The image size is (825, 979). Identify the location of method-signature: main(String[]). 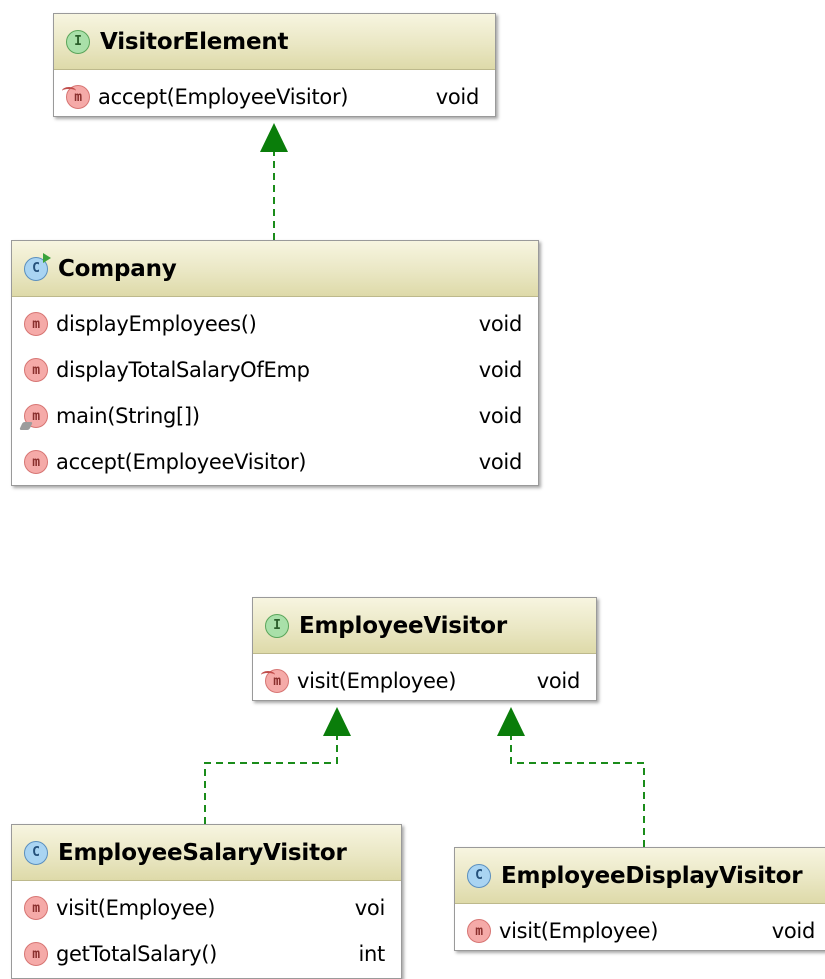
(128, 416).